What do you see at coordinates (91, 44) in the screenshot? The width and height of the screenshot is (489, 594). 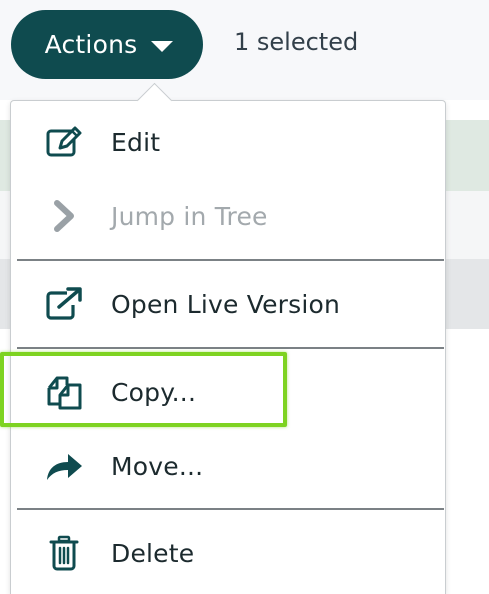 I see `actions-button-label: Actions` at bounding box center [91, 44].